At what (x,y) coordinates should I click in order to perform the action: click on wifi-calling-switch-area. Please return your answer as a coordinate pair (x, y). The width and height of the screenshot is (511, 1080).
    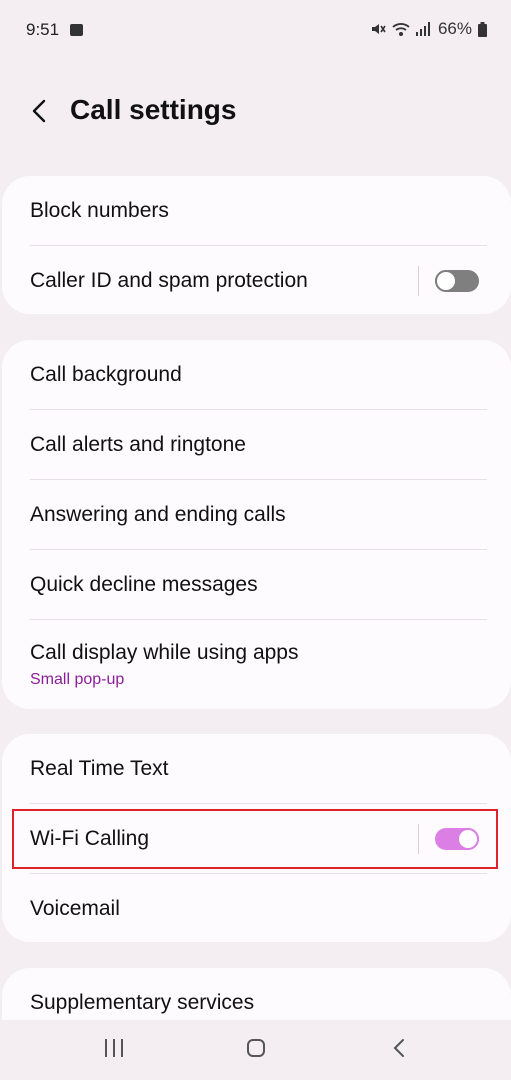
    Looking at the image, I should click on (448, 838).